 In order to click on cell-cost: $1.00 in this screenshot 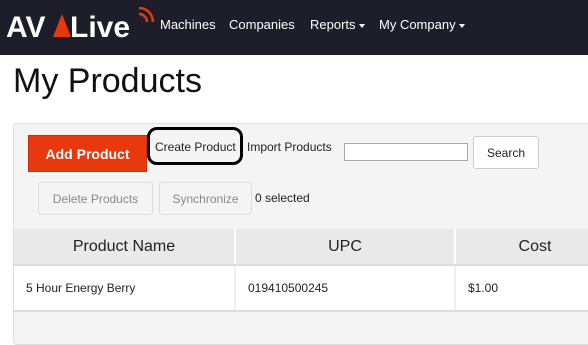, I will do `click(522, 288)`.